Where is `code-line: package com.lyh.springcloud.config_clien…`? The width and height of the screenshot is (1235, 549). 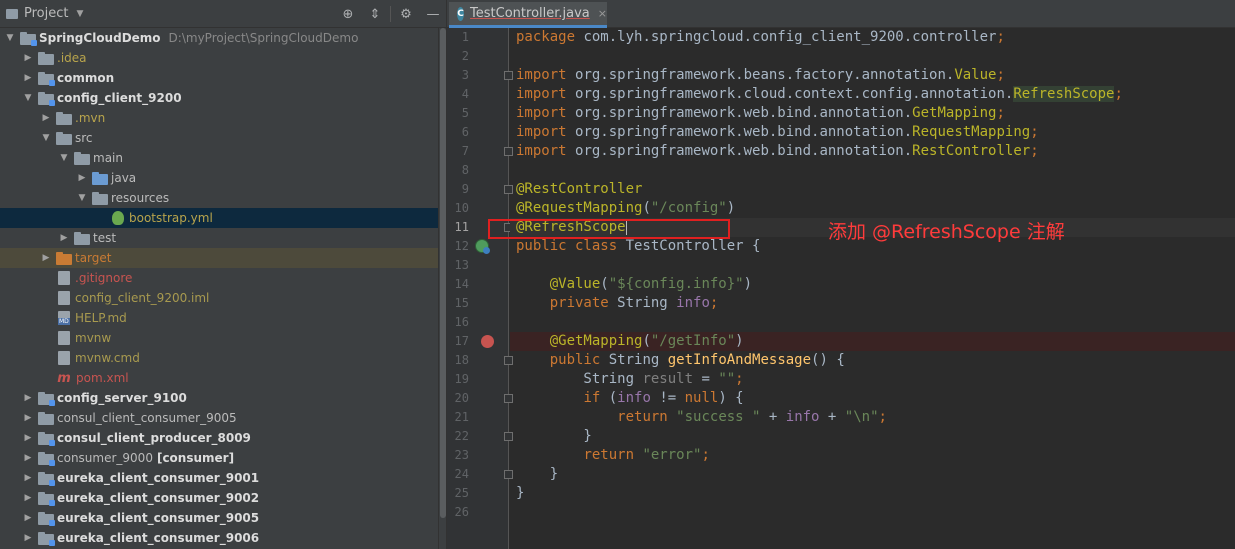 code-line: package com.lyh.springcloud.config_clien… is located at coordinates (872, 37).